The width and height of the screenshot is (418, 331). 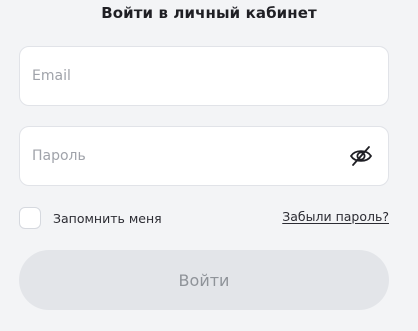 What do you see at coordinates (361, 156) in the screenshot?
I see `eye-slash-icon` at bounding box center [361, 156].